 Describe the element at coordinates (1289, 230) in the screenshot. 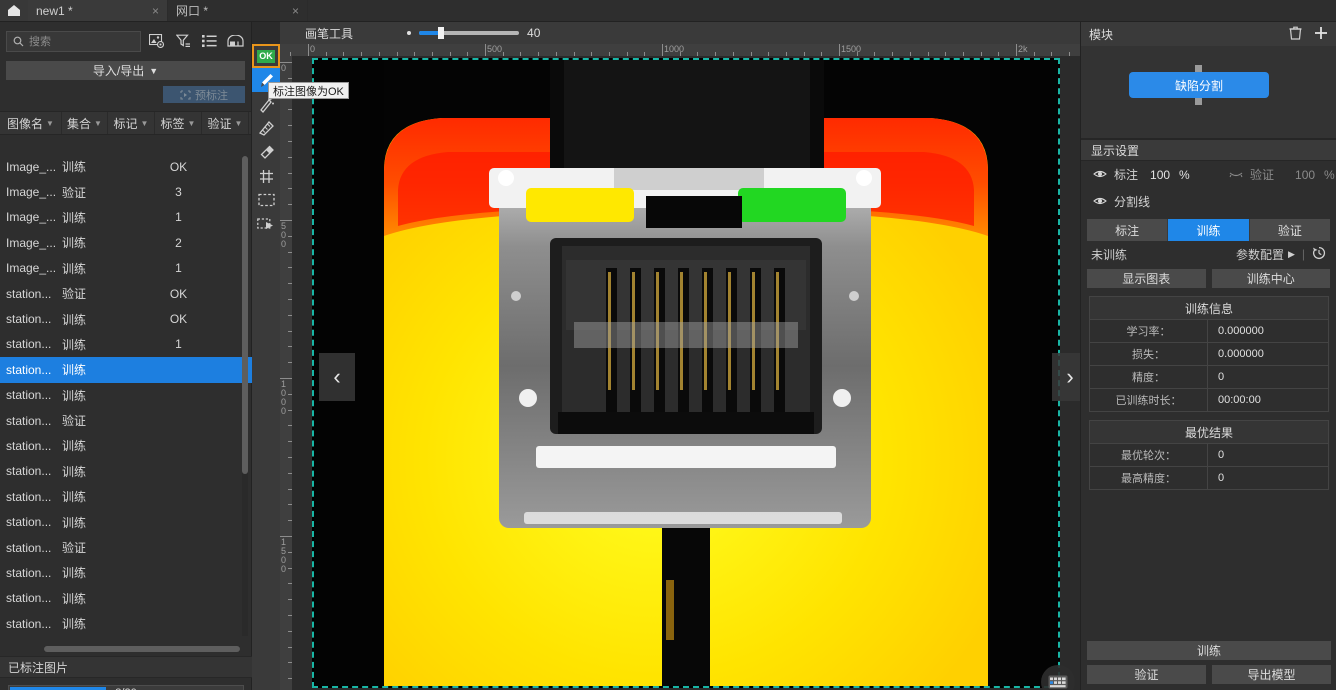

I see `tab-validate: 验证` at that location.